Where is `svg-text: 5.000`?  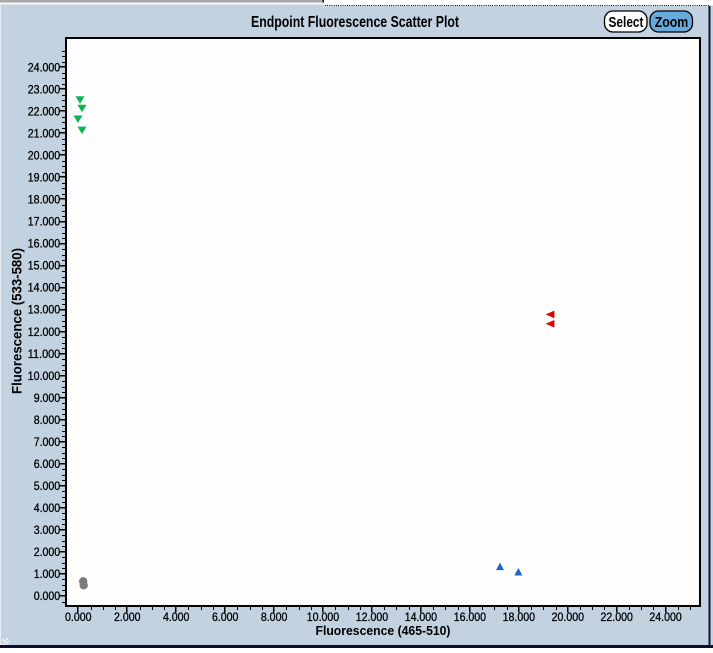 svg-text: 5.000 is located at coordinates (47, 487).